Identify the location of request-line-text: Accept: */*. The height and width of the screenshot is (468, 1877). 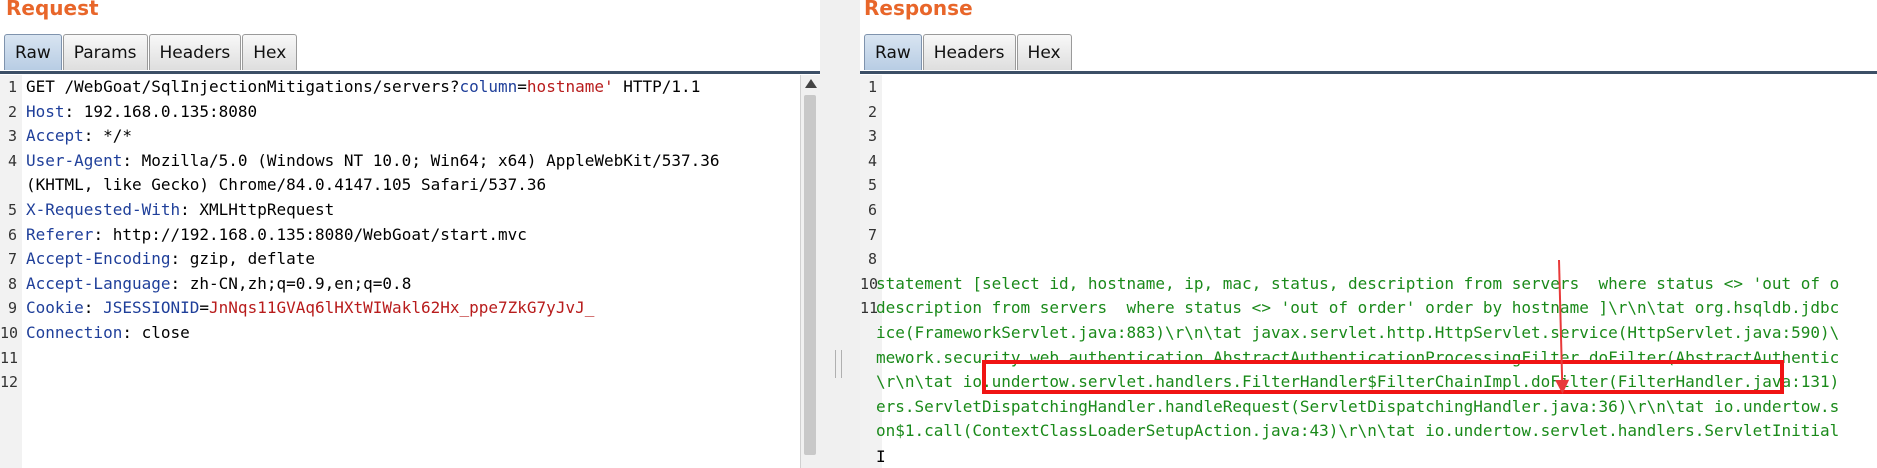
(79, 136).